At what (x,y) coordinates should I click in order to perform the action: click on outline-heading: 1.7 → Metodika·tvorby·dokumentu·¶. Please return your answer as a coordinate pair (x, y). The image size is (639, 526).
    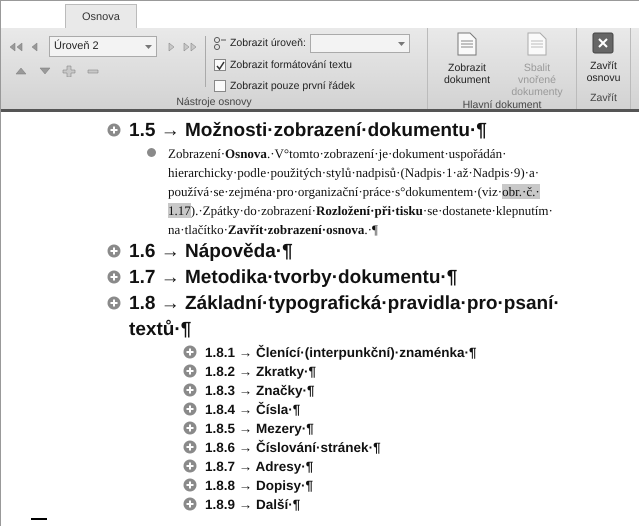
    Looking at the image, I should click on (293, 278).